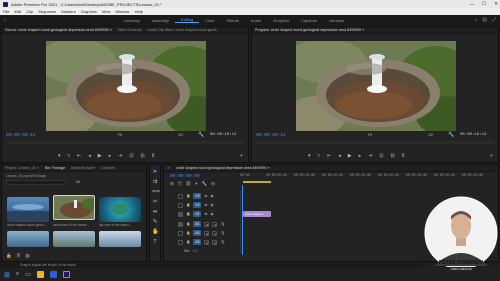 The height and width of the screenshot is (281, 500). Describe the element at coordinates (484, 20) in the screenshot. I see `notifications-icon: ▤` at that location.